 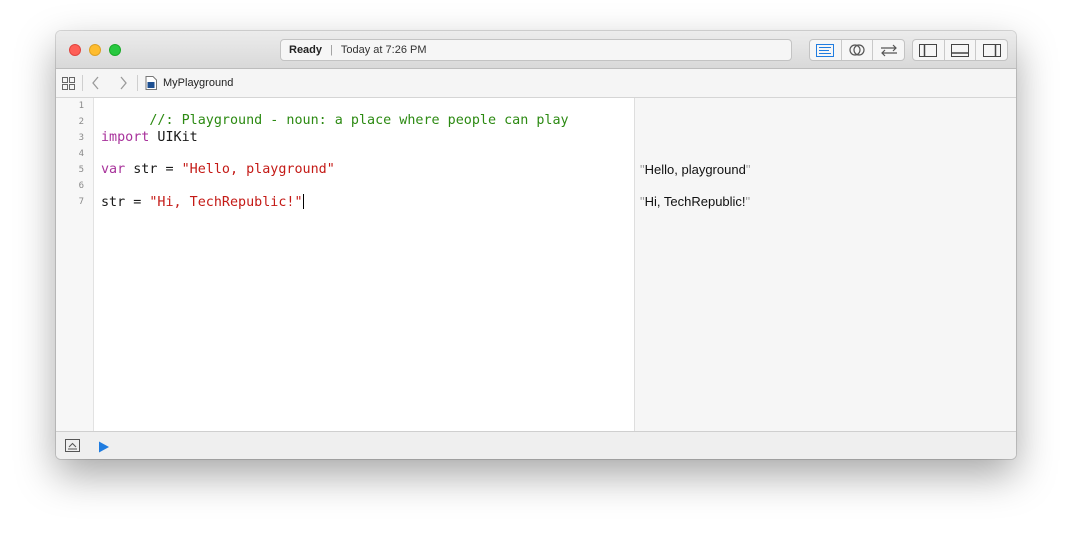 I want to click on utilities-toggle-button, so click(x=991, y=50).